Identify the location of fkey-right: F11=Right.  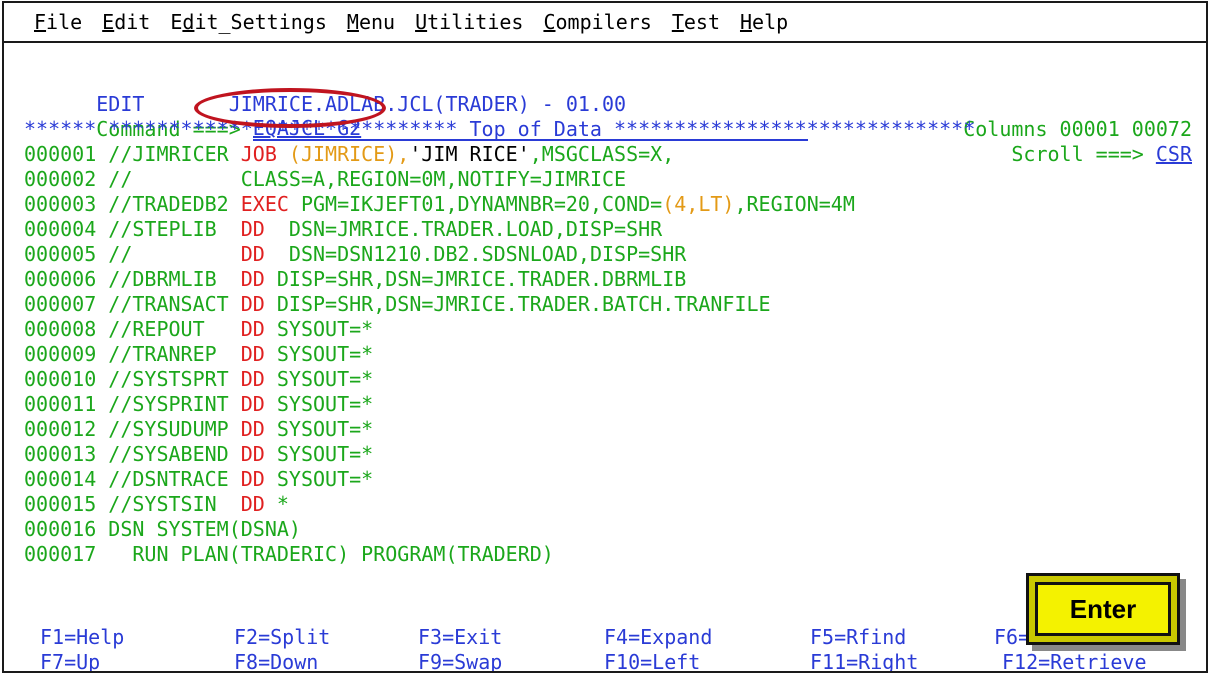
(864, 660).